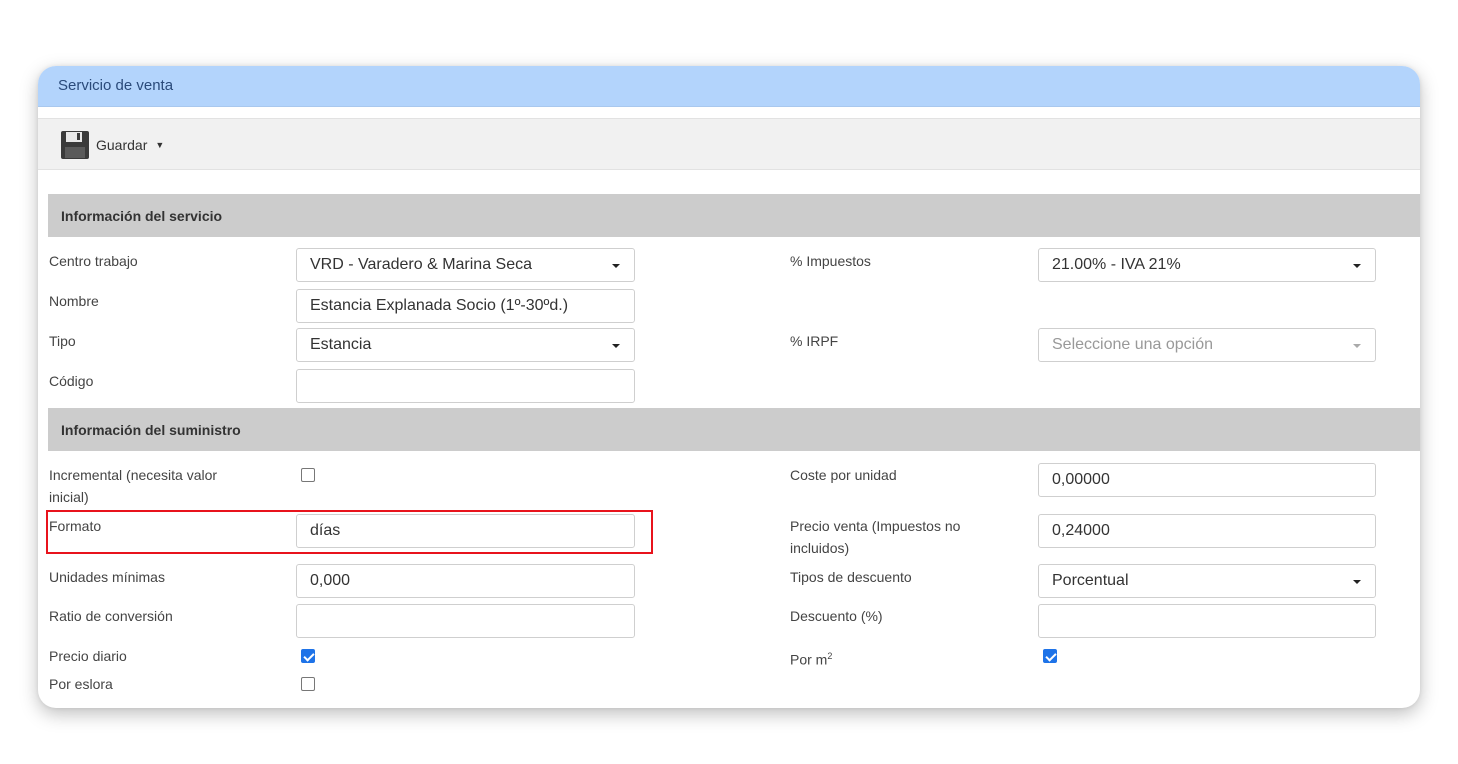 The width and height of the screenshot is (1458, 764). I want to click on caret-down-icon: ▼, so click(159, 145).